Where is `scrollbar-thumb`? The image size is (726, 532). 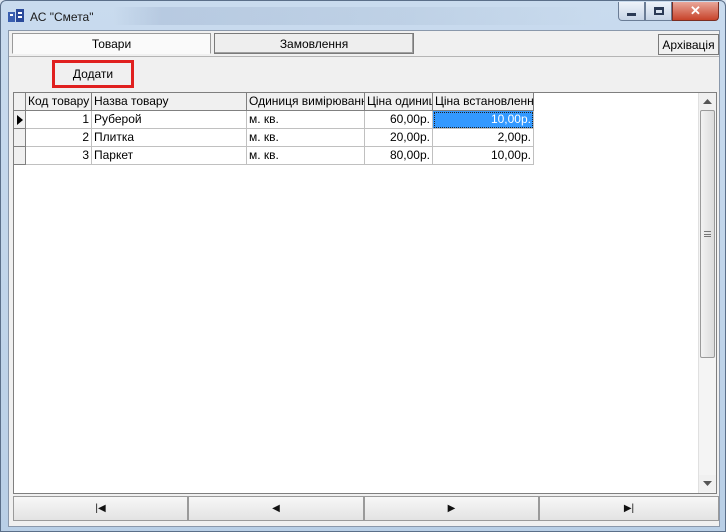
scrollbar-thumb is located at coordinates (707, 234).